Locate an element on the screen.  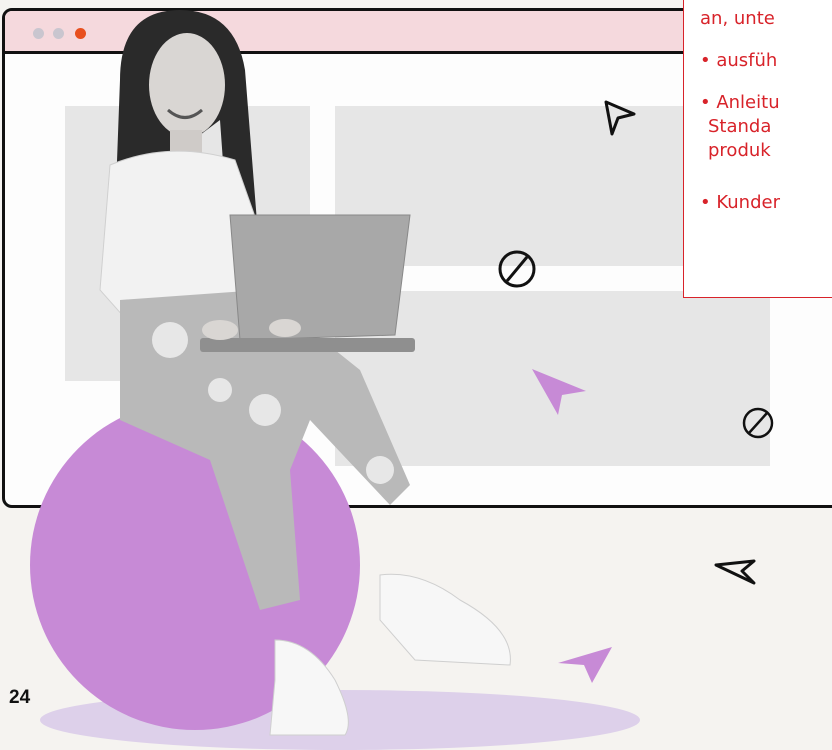
callout-bullet: • ausfüh is located at coordinates (739, 60).